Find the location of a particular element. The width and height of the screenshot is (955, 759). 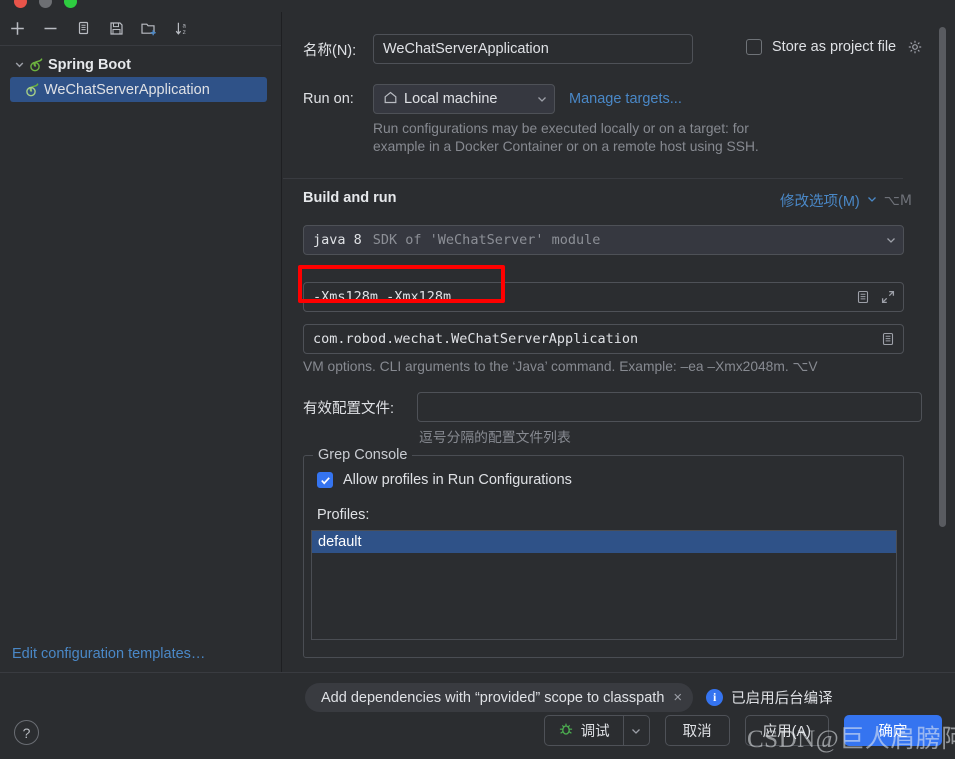

svg-text: z is located at coordinates (184, 32).